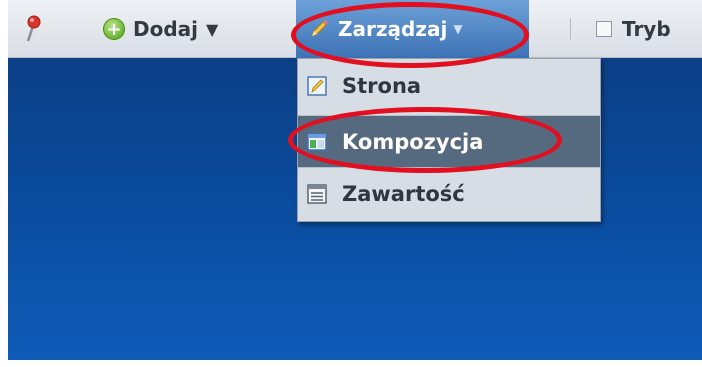 This screenshot has height=367, width=702. Describe the element at coordinates (382, 85) in the screenshot. I see `menu-item-label: Strona` at that location.